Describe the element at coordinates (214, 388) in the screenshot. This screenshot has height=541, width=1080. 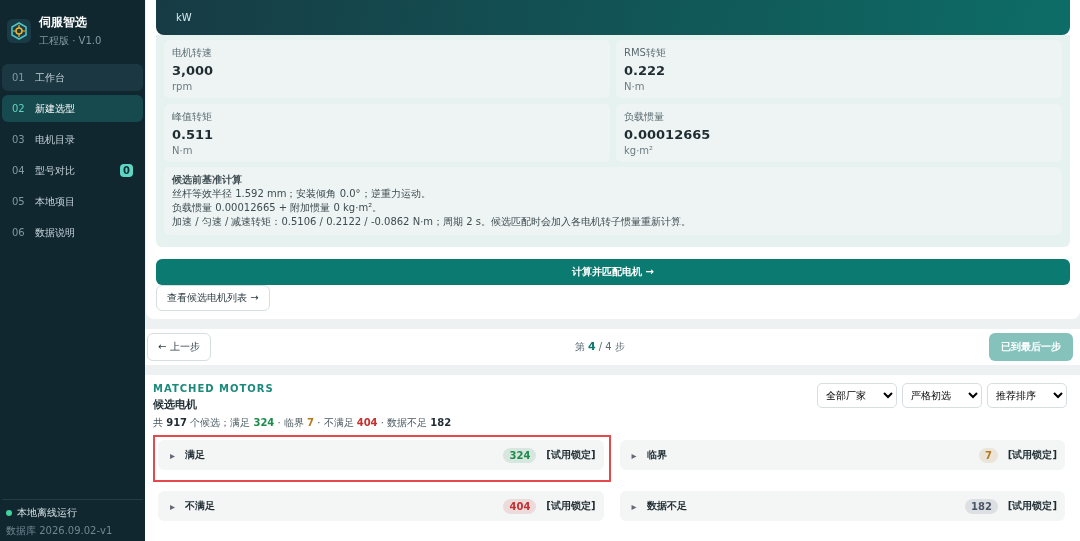
I see `section-eyebrow: MATCHED MOTORS` at that location.